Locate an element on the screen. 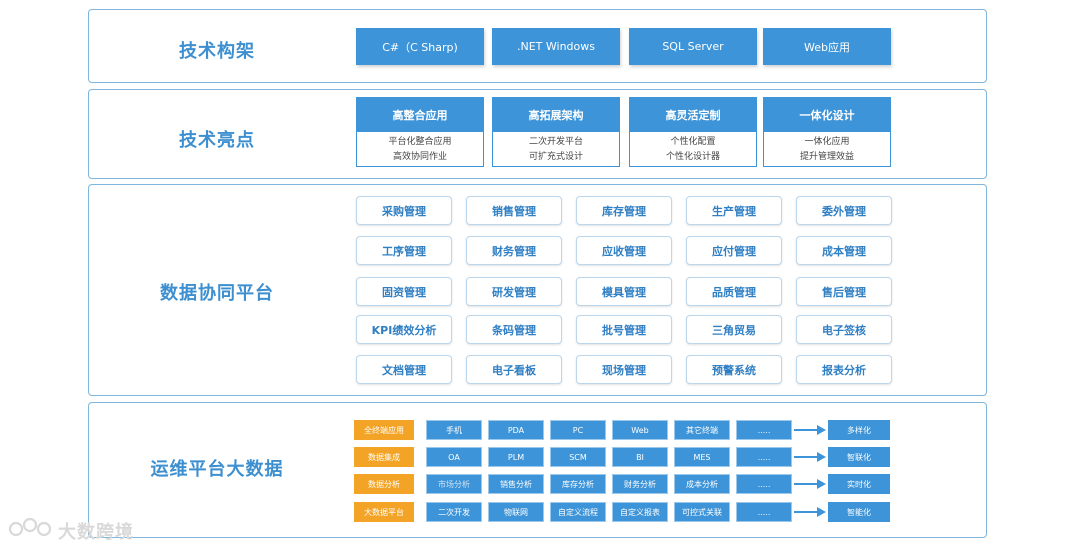  collab-title: 数据协同平台 is located at coordinates (217, 293).